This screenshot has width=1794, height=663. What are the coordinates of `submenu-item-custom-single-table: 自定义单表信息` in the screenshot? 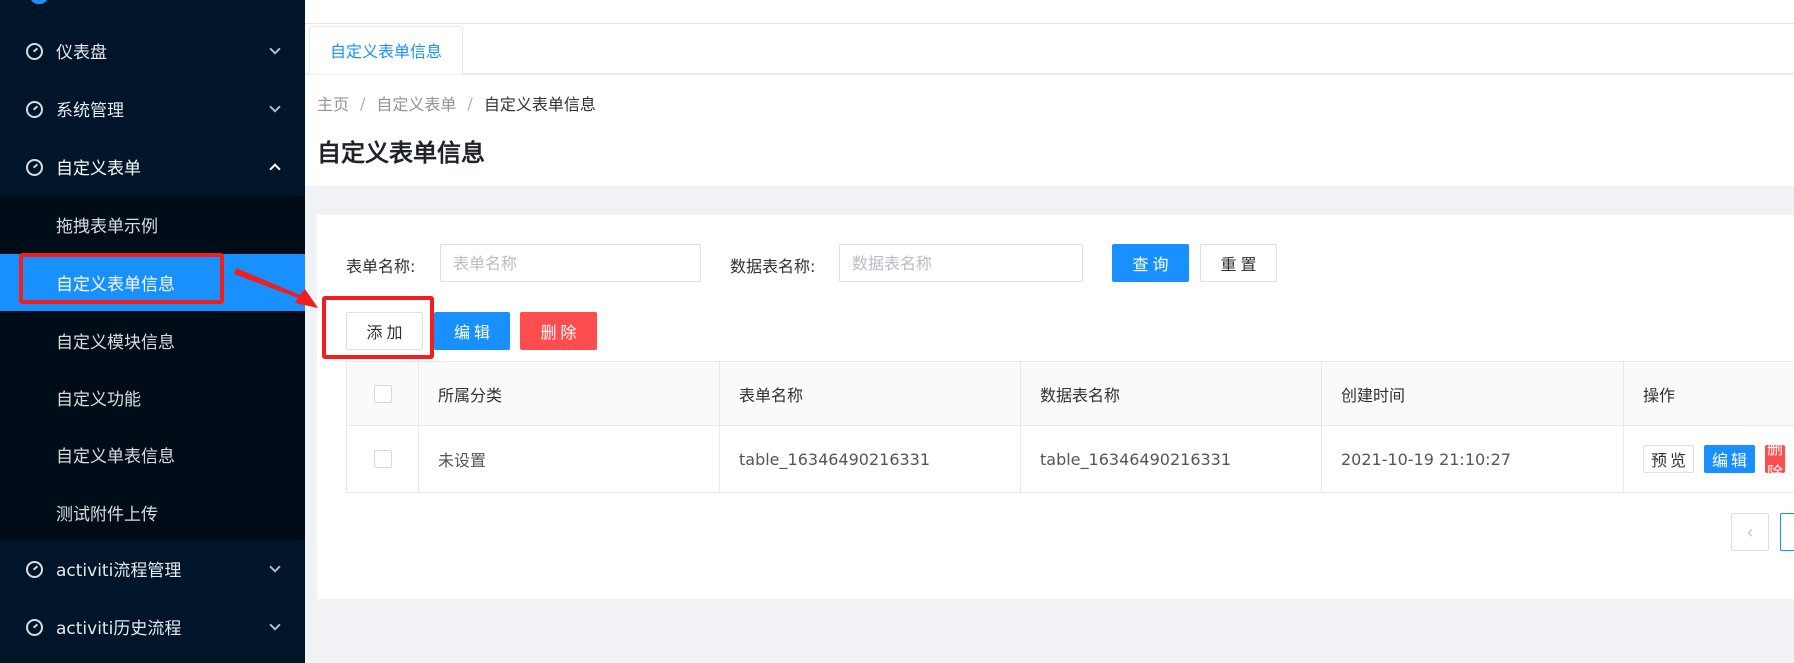 It's located at (152, 454).